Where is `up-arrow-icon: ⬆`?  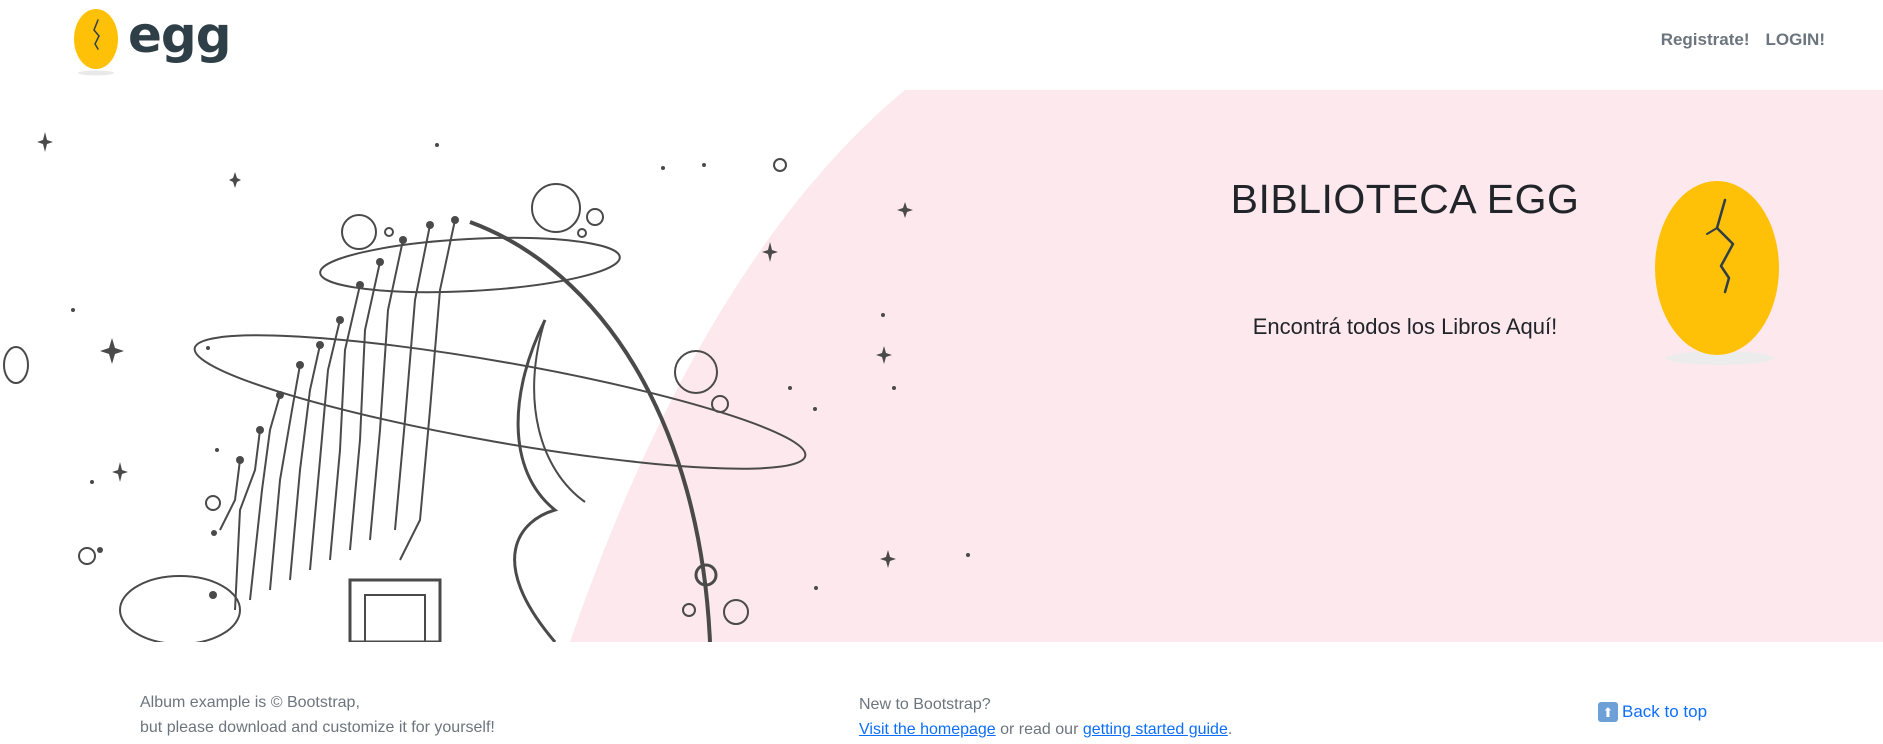 up-arrow-icon: ⬆ is located at coordinates (1608, 712).